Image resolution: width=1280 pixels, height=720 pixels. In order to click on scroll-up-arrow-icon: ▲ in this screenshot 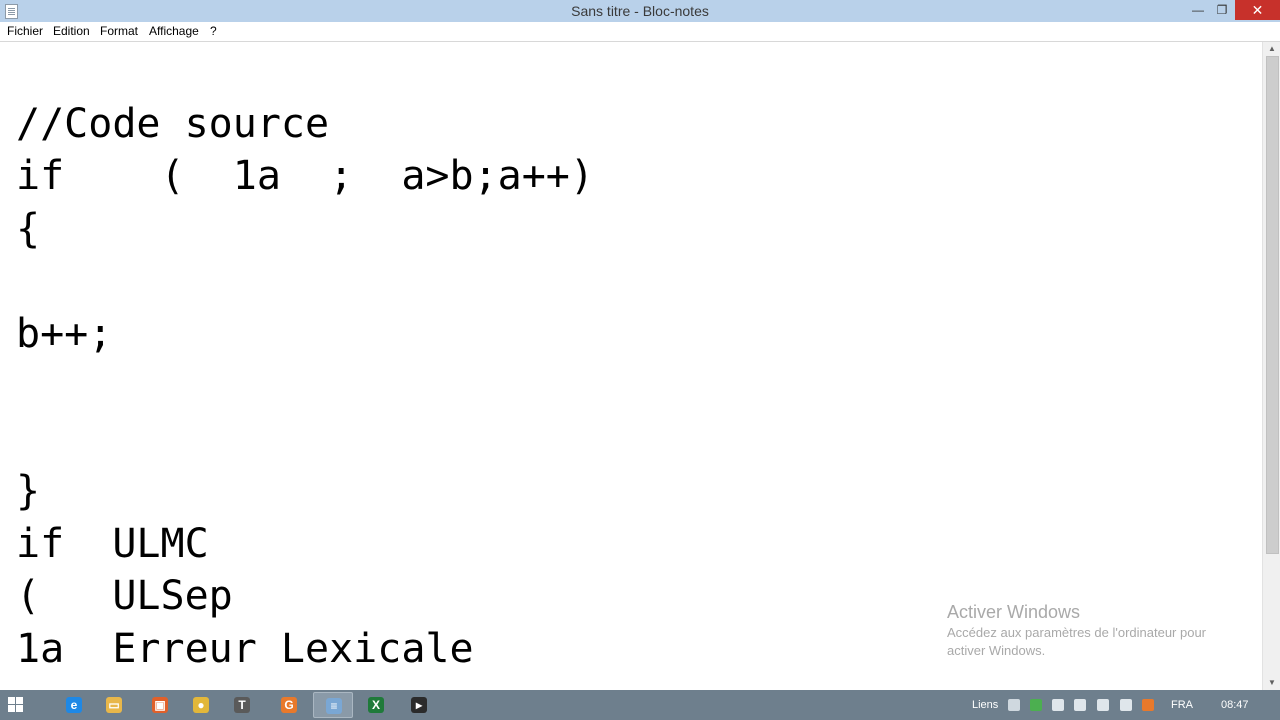, I will do `click(1271, 49)`.